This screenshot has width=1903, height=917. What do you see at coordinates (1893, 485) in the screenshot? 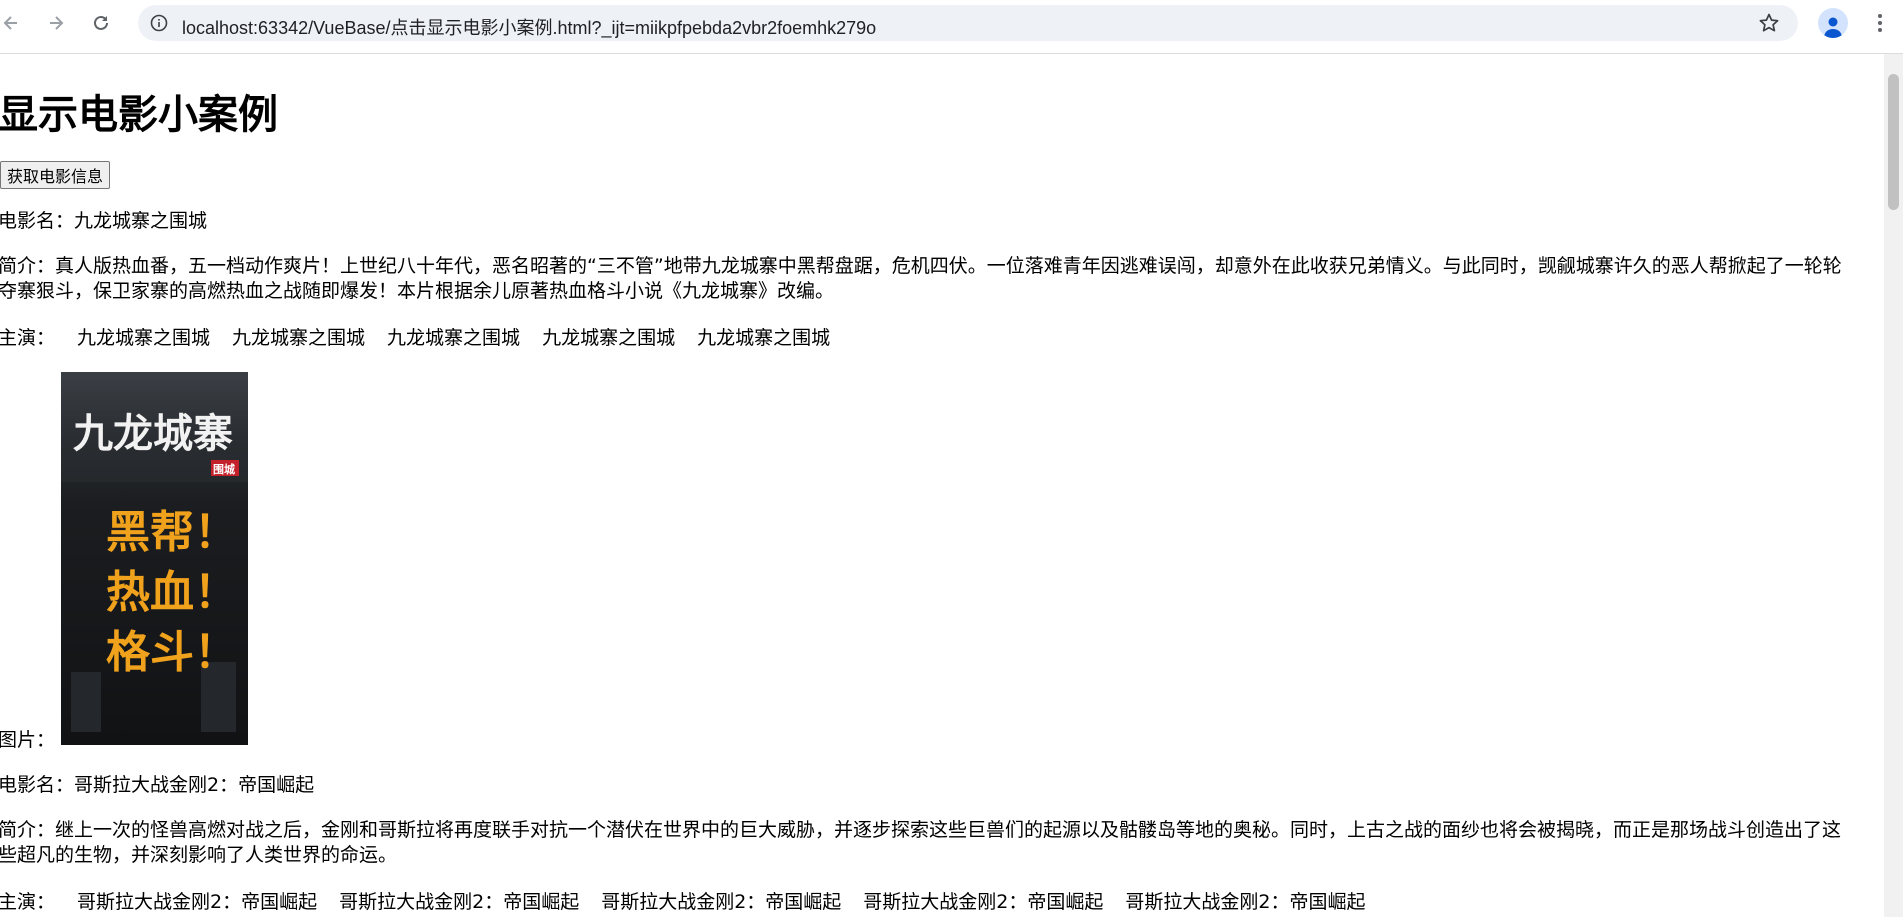
I see `page-scrollbar` at bounding box center [1893, 485].